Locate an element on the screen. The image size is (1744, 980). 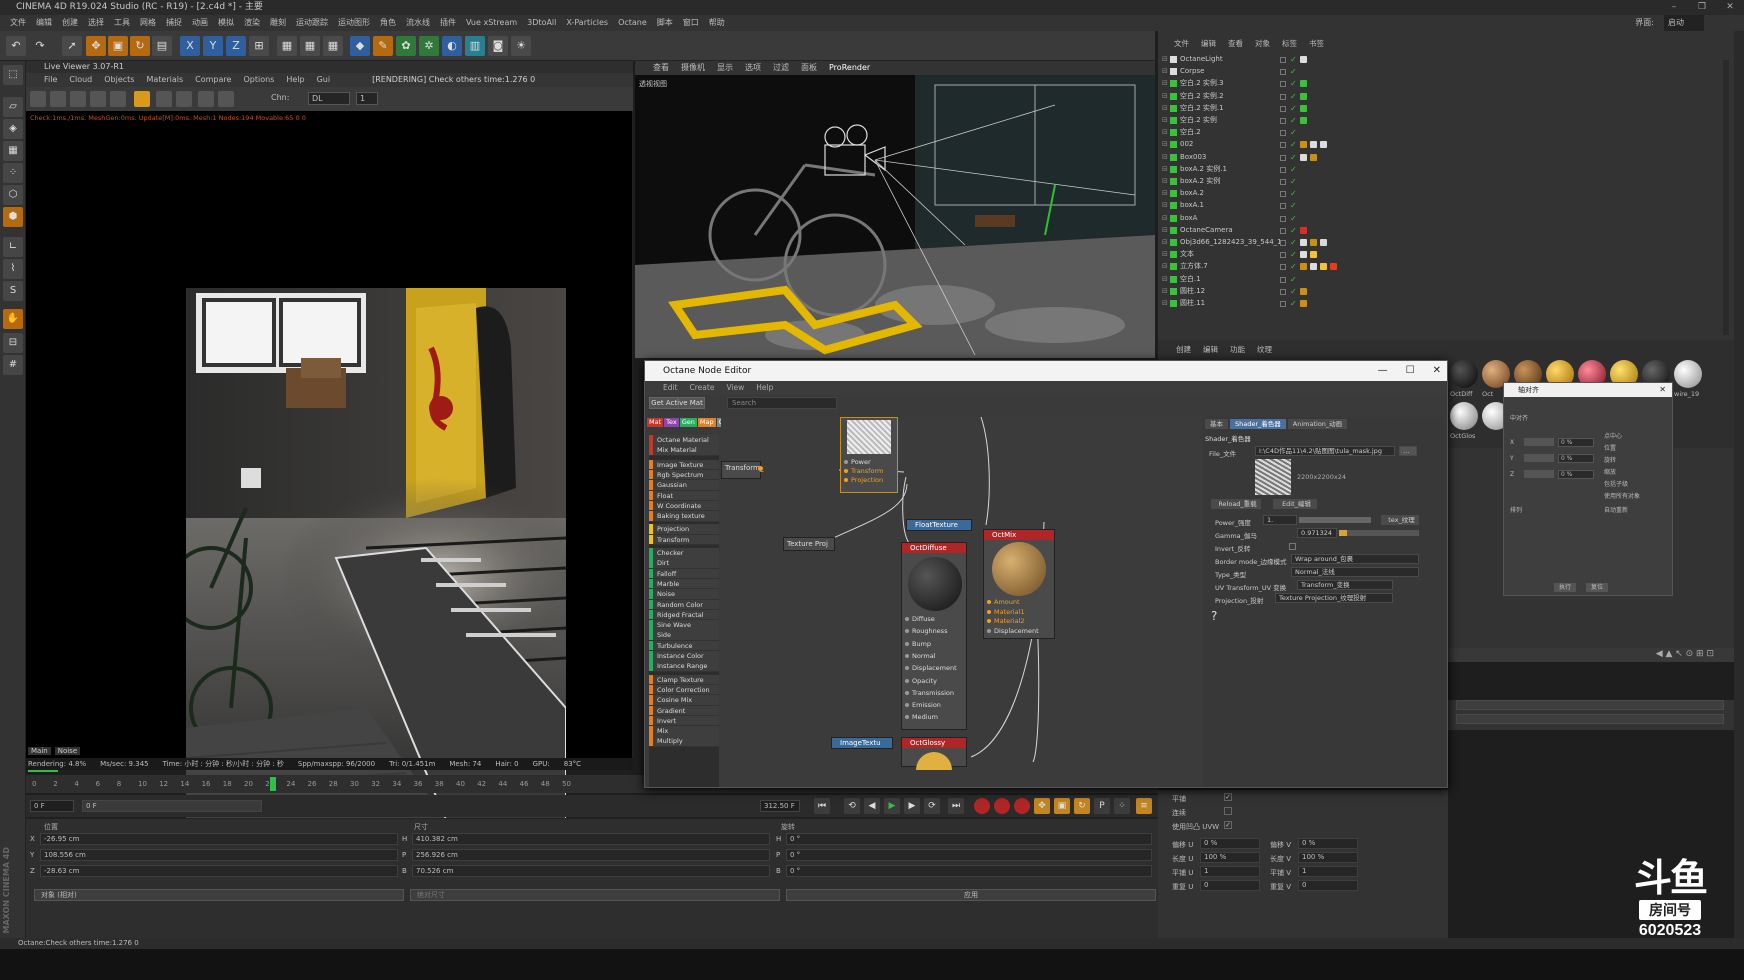
help-icon: ? is located at coordinates (1214, 616).